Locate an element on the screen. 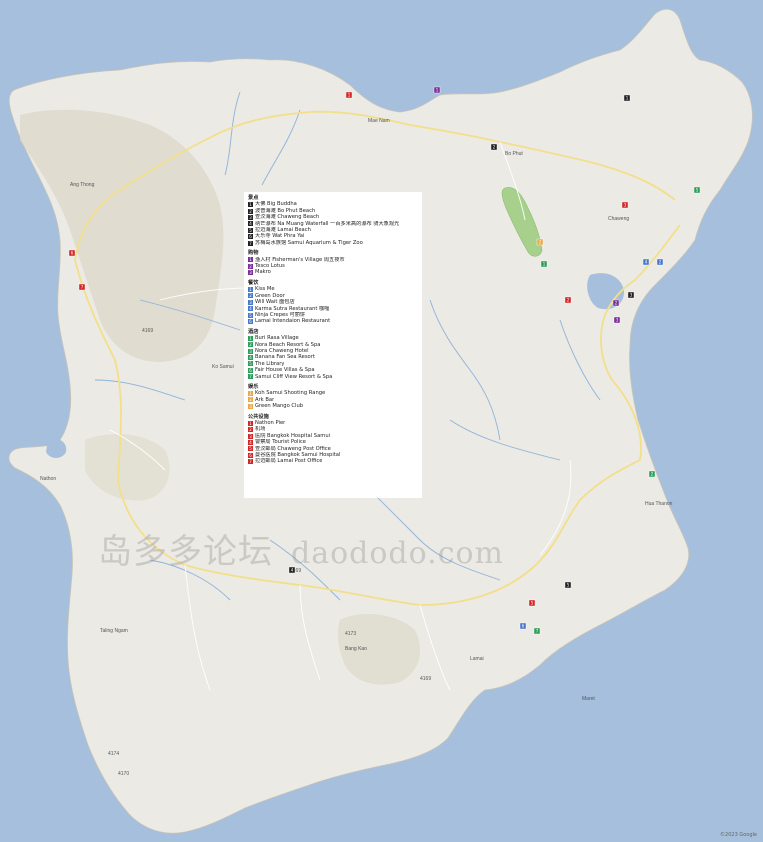  poi-marker-sight: 2 is located at coordinates (494, 147).